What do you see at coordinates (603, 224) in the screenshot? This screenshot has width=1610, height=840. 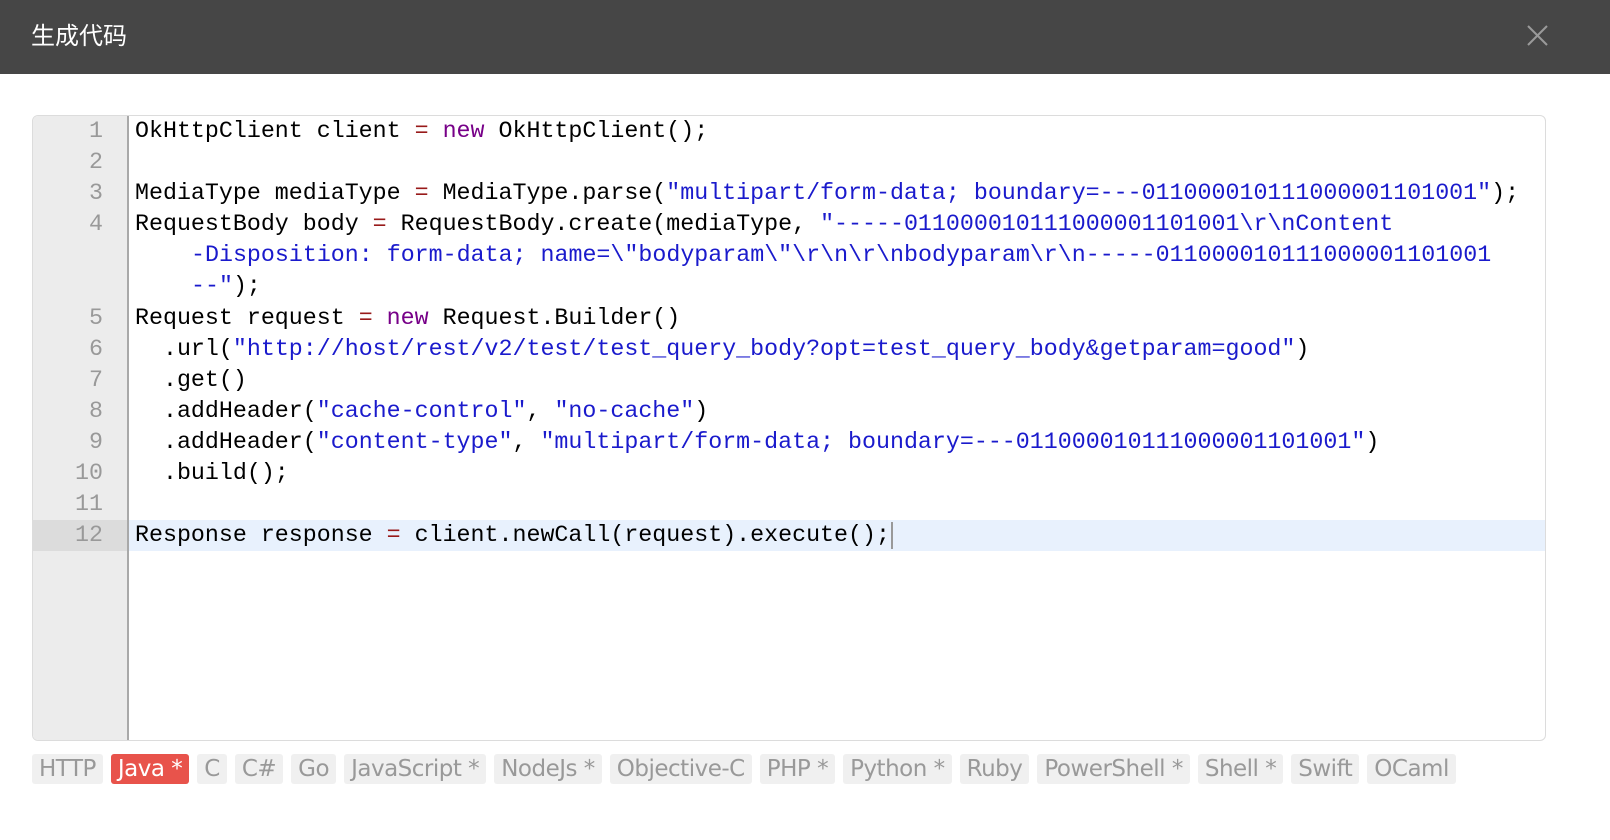 I see `code-text: RequestBody.create(mediaType,` at bounding box center [603, 224].